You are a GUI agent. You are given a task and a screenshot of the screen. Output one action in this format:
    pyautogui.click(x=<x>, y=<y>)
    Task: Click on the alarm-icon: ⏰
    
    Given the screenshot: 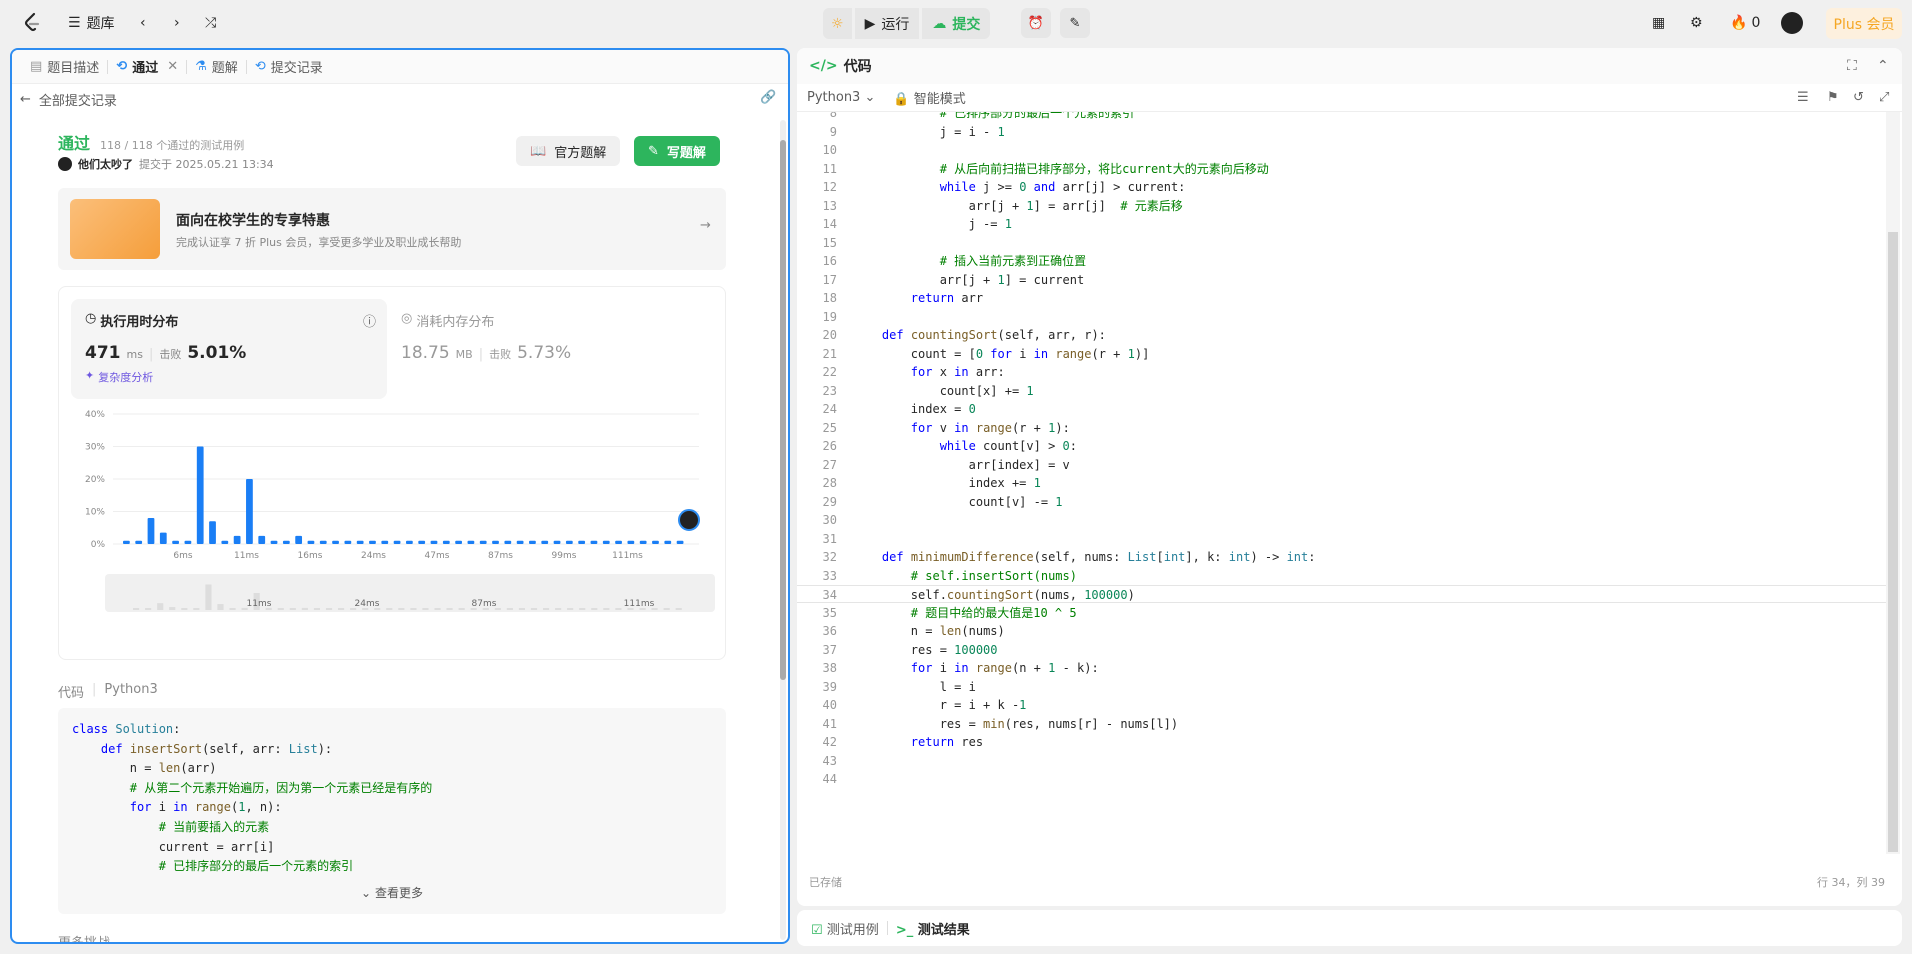 What is the action you would take?
    pyautogui.click(x=1036, y=23)
    